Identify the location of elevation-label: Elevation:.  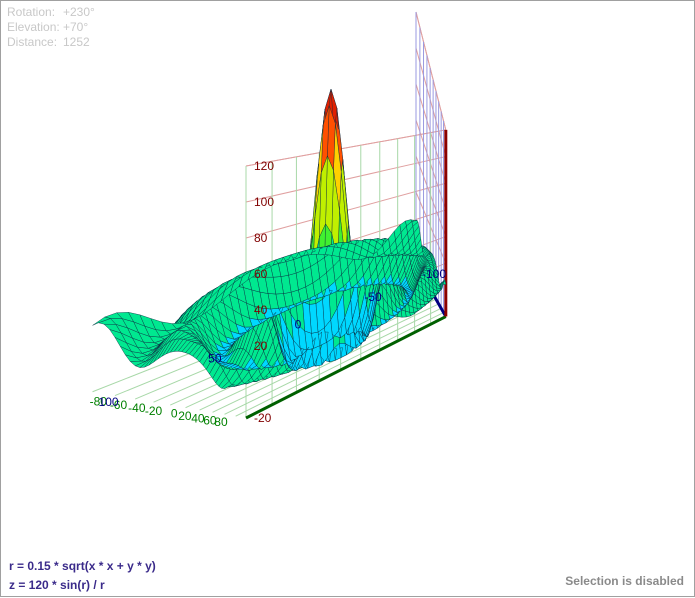
(33, 27).